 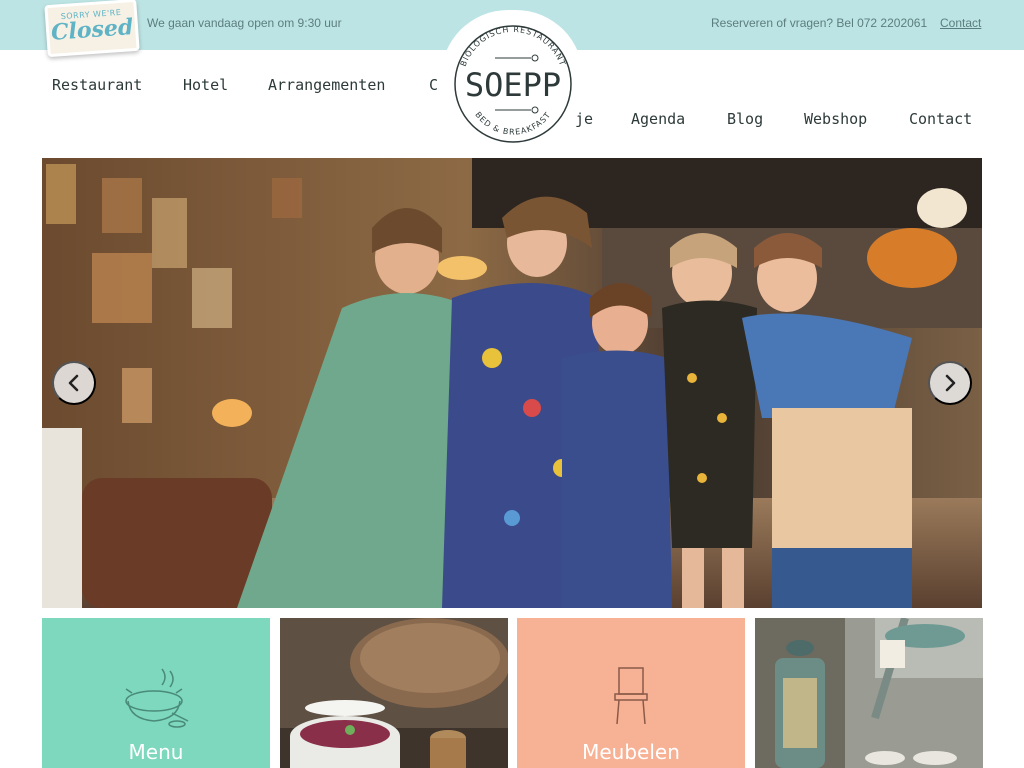 I want to click on nav-agenda: Agenda, so click(x=658, y=119).